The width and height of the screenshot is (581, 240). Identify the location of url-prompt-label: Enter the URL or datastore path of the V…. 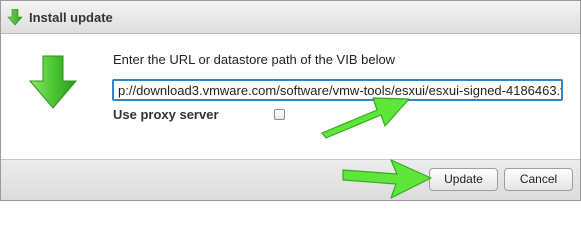
(254, 59).